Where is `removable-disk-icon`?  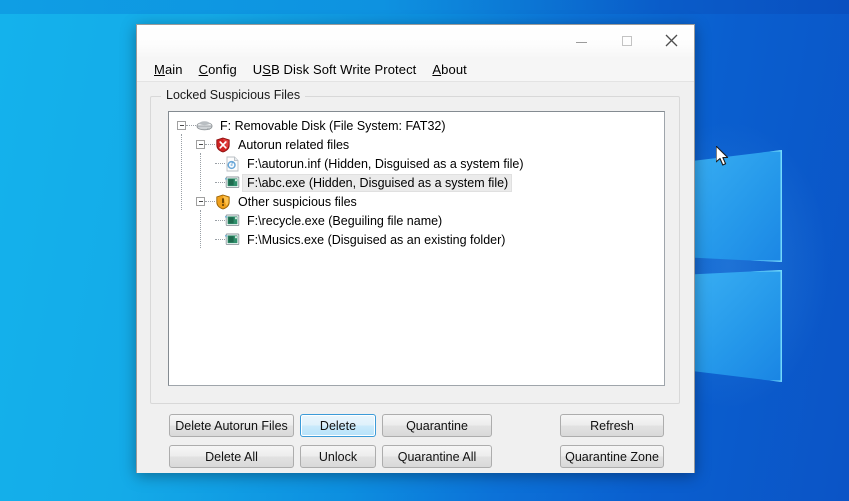 removable-disk-icon is located at coordinates (204, 126).